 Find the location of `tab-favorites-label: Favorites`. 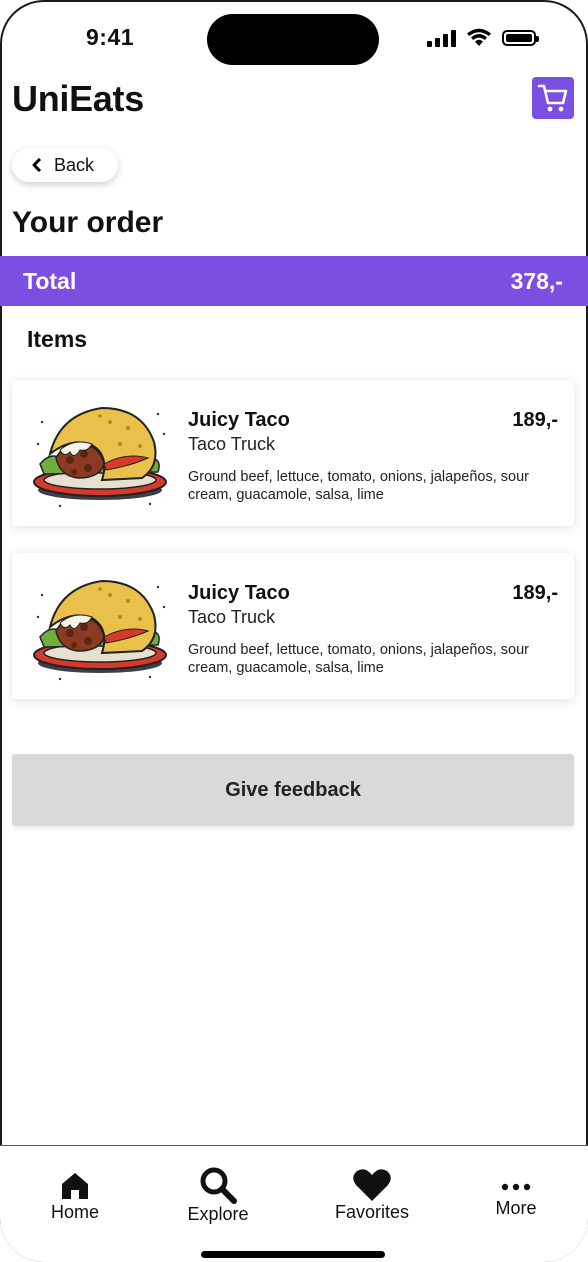

tab-favorites-label: Favorites is located at coordinates (372, 1212).